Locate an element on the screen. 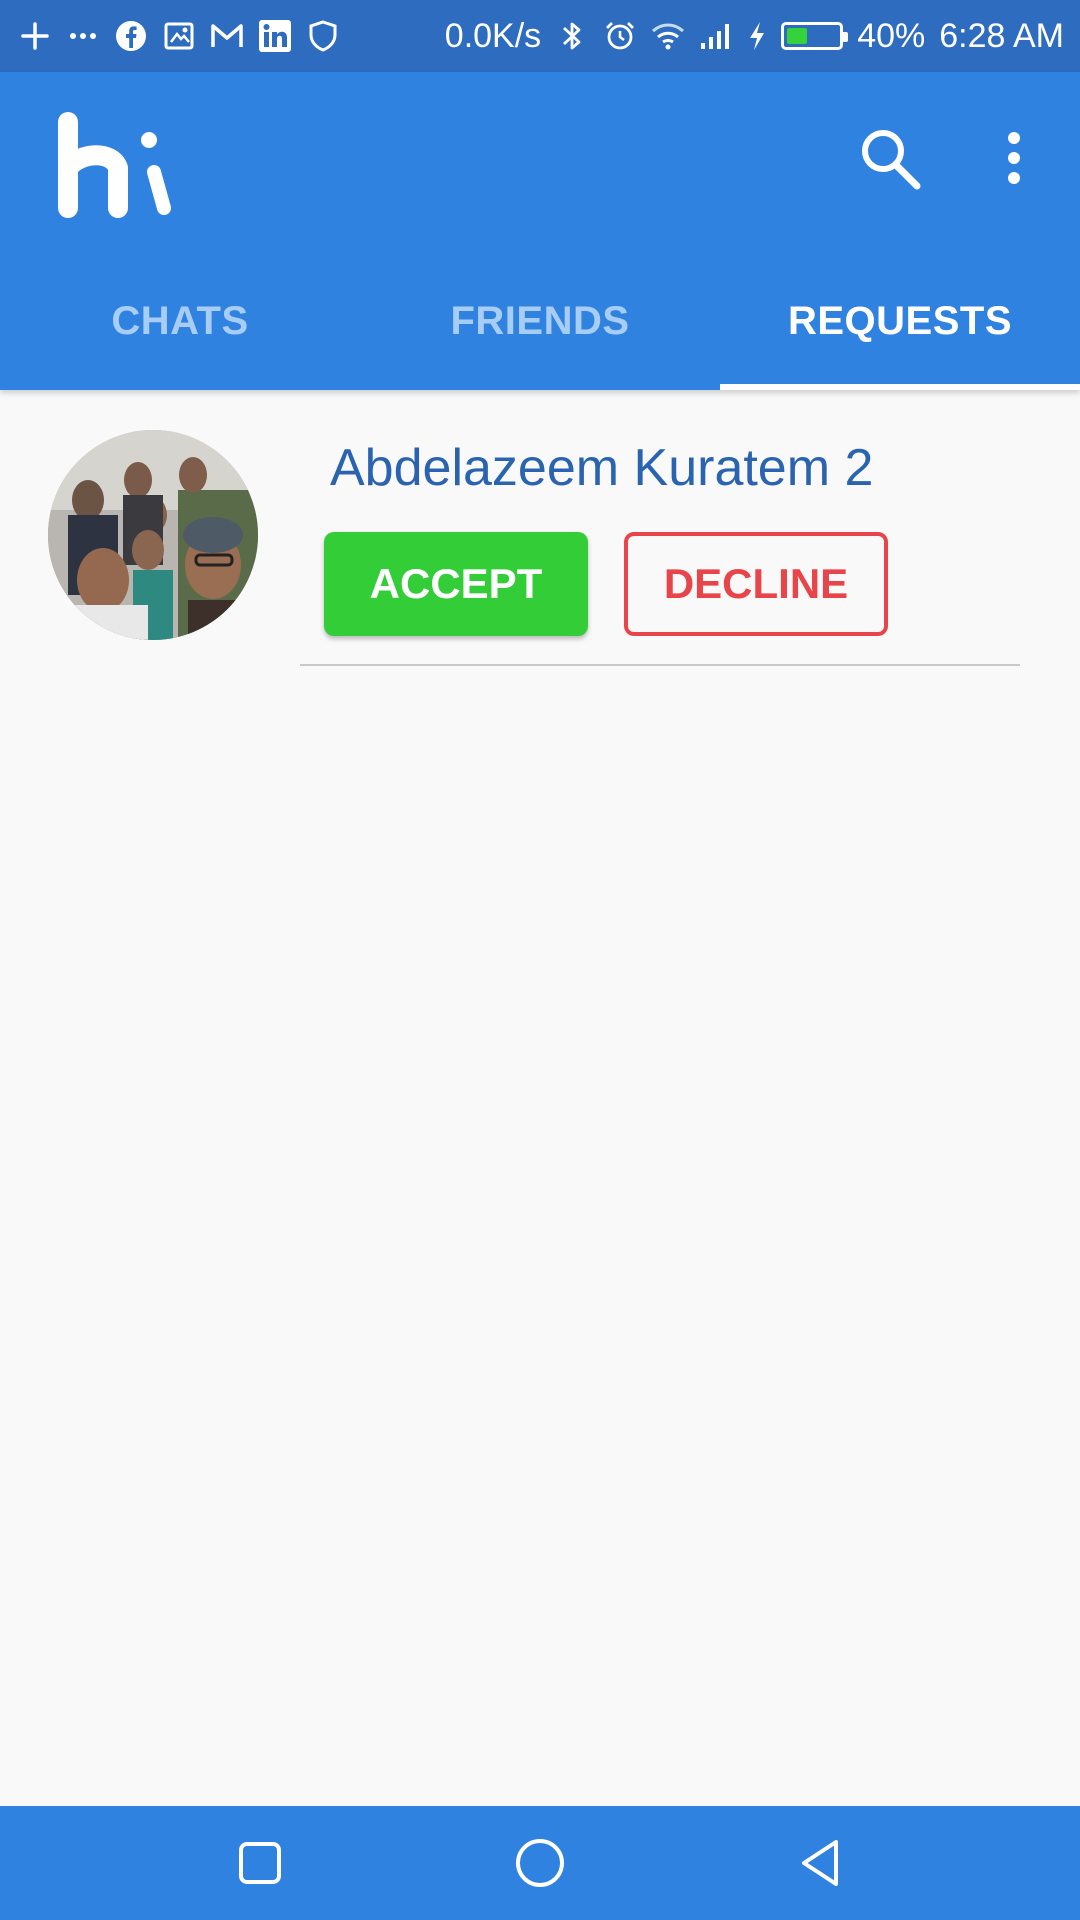  status-right-icons: 0.0K/s 40% 6:28 AM is located at coordinates (754, 36).